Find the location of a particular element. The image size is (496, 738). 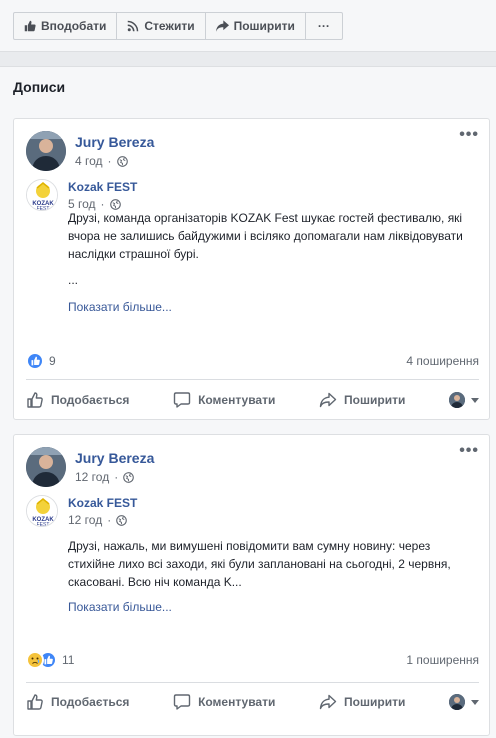

more-dots-icon: ··· is located at coordinates (323, 26).